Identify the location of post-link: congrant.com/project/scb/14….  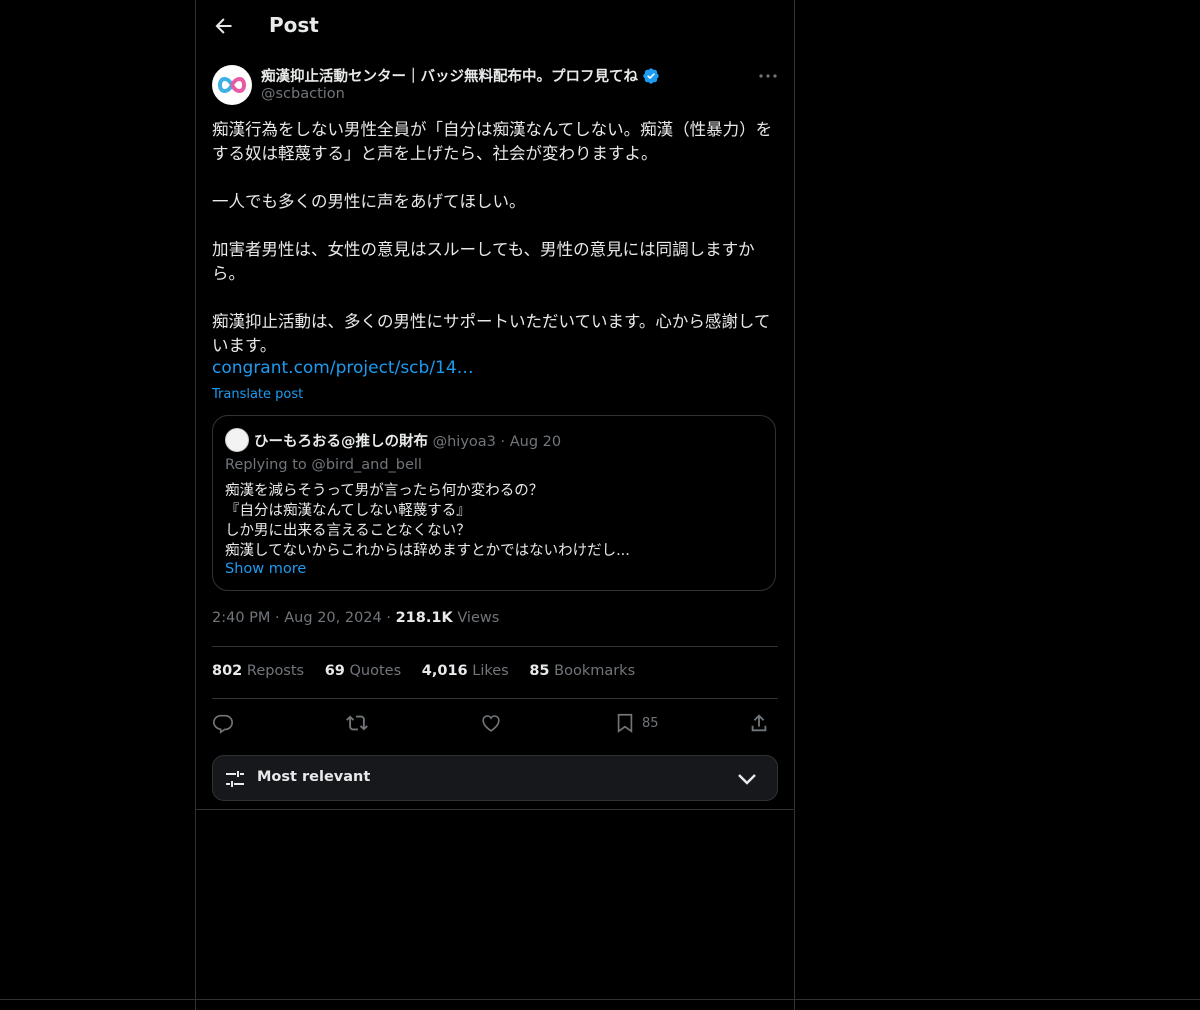
(343, 368).